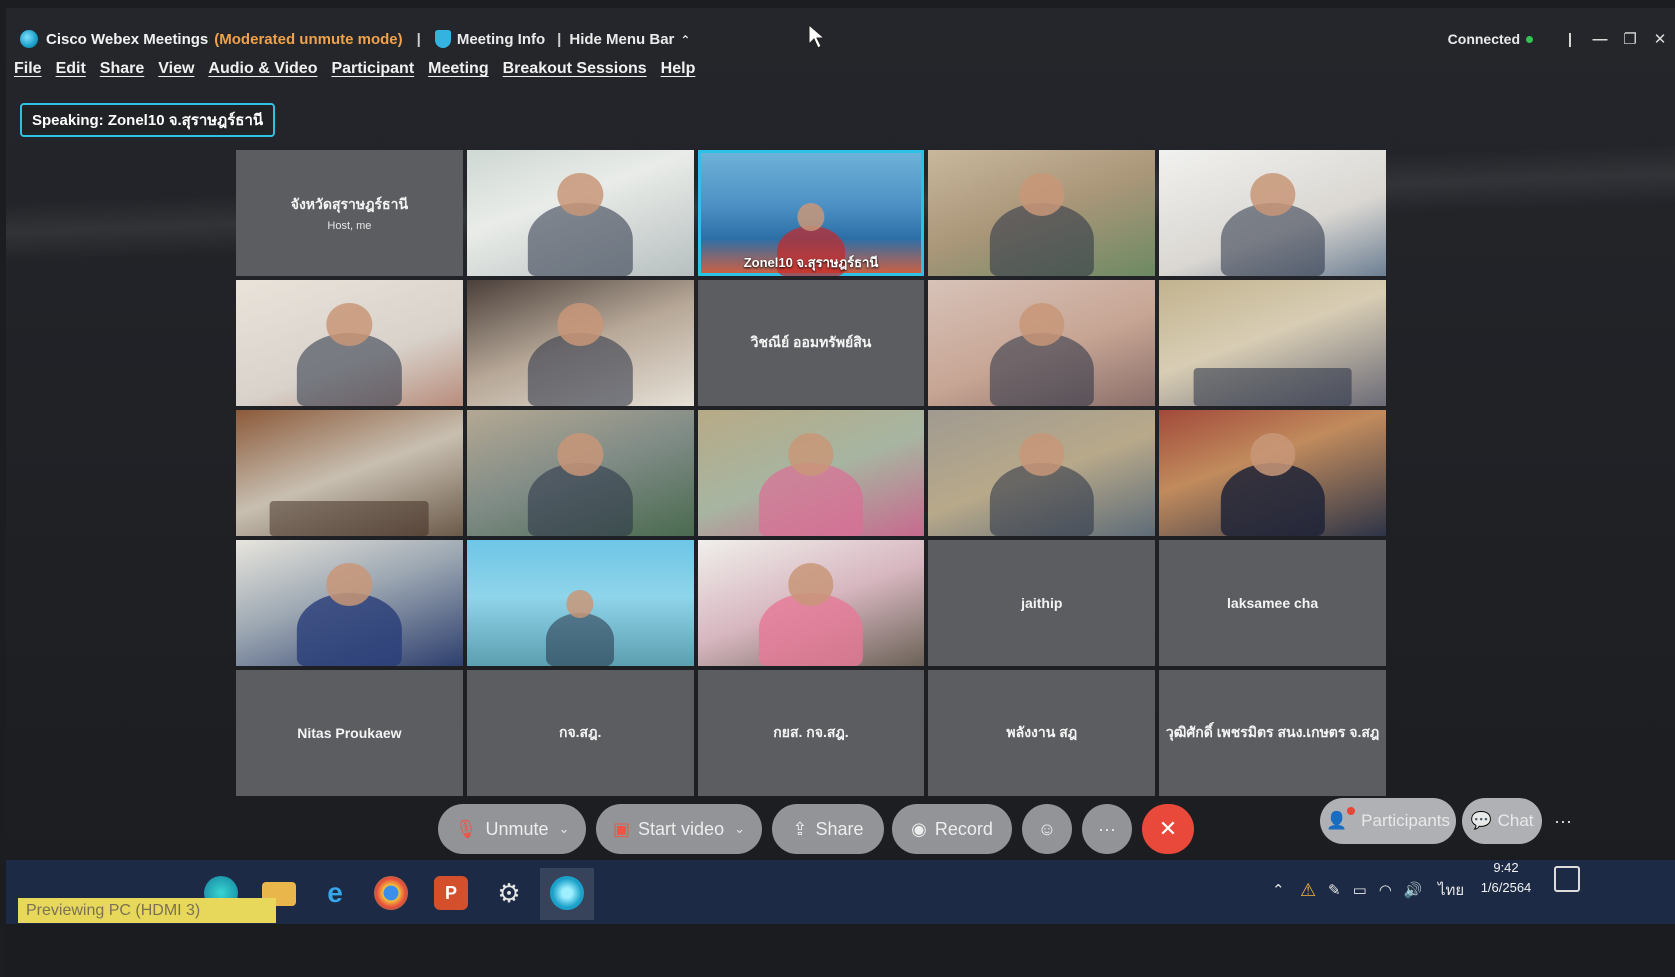 This screenshot has height=977, width=1675. Describe the element at coordinates (1272, 733) in the screenshot. I see `participant-tile: วุฒิศักดิ์ เพชรมิตร สนง.เกษตร จ.สฎ` at that location.